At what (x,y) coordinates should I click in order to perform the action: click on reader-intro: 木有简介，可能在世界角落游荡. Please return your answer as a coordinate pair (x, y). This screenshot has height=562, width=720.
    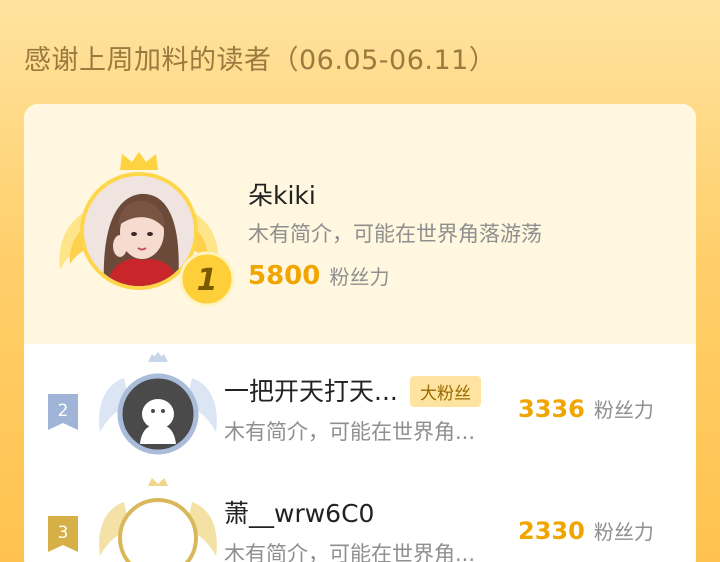
    Looking at the image, I should click on (395, 234).